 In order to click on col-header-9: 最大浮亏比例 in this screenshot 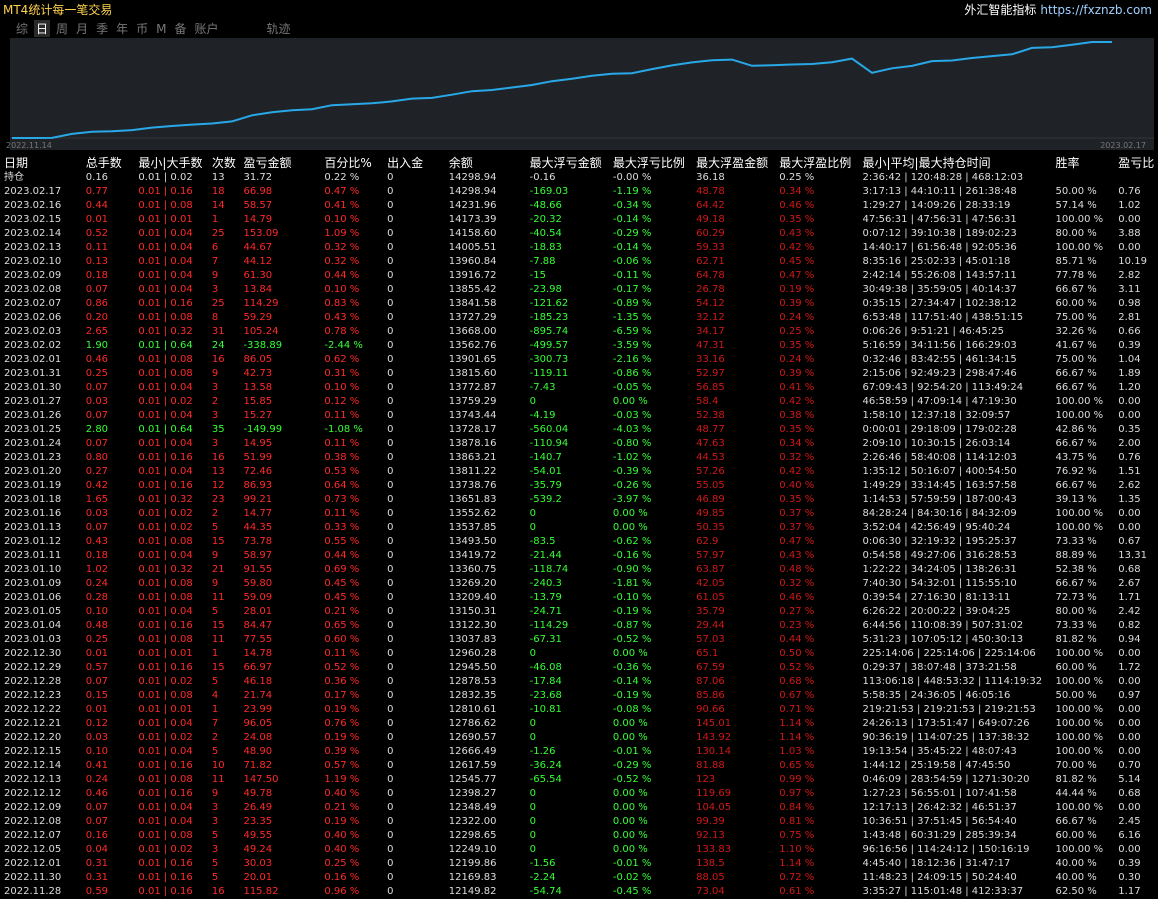, I will do `click(650, 162)`.